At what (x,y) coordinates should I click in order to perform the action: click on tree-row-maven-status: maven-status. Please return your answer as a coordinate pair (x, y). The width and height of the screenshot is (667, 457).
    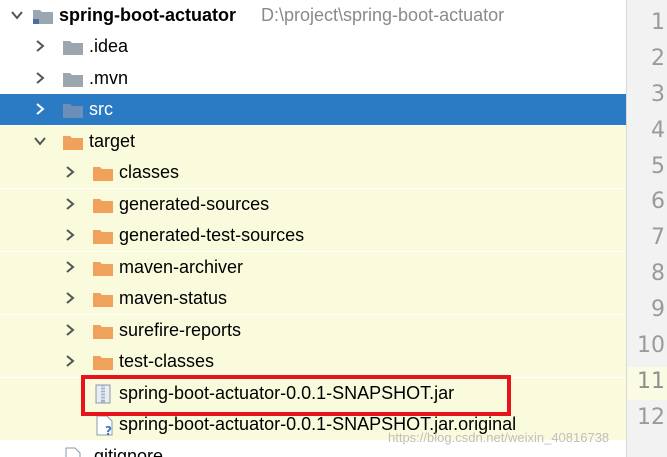
    Looking at the image, I should click on (313, 298).